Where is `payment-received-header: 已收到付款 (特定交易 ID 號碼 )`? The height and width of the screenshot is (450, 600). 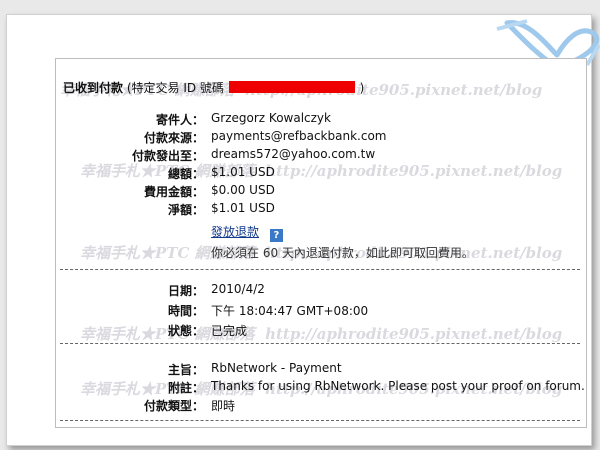
payment-received-header: 已收到付款 (特定交易 ID 號碼 ) is located at coordinates (213, 87).